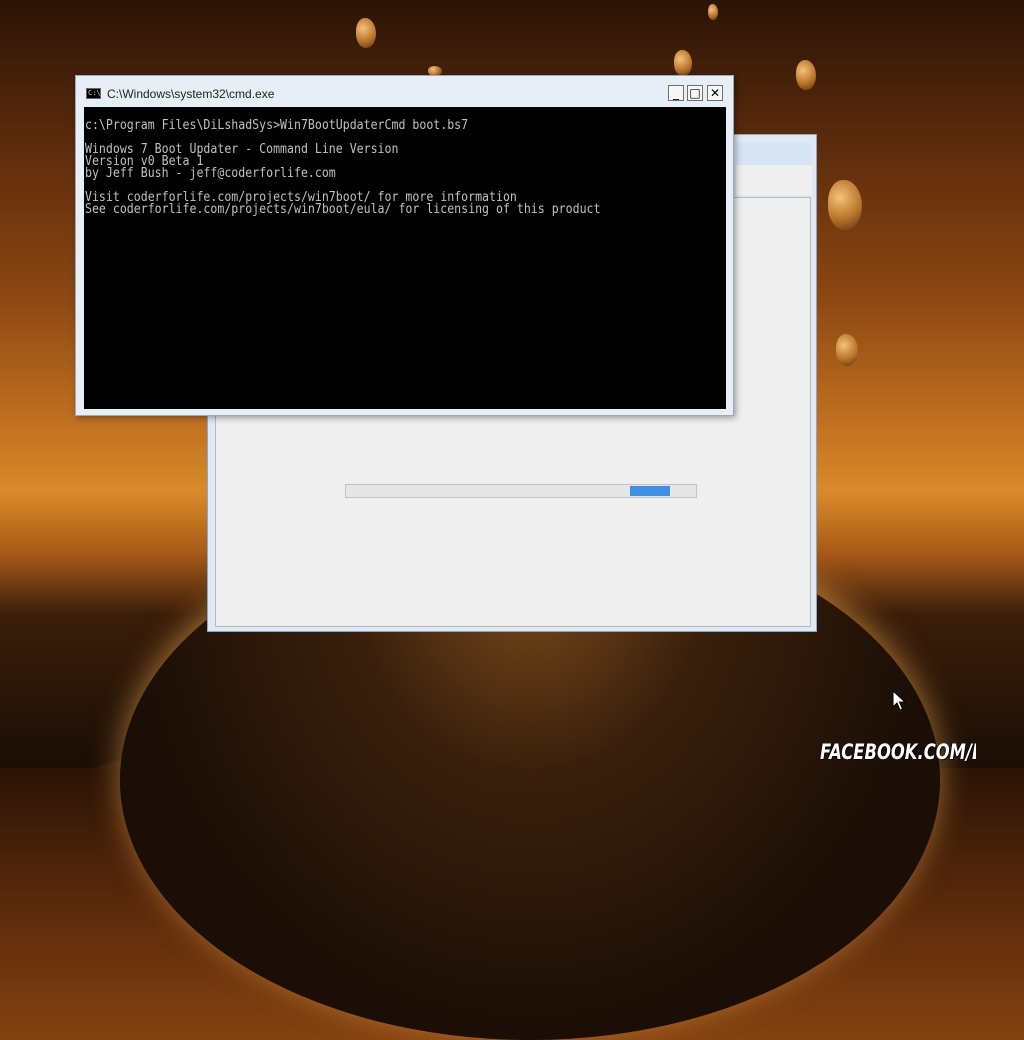 This screenshot has height=1040, width=1024. What do you see at coordinates (774, 180) in the screenshot?
I see `updater-window-toolbar-strip` at bounding box center [774, 180].